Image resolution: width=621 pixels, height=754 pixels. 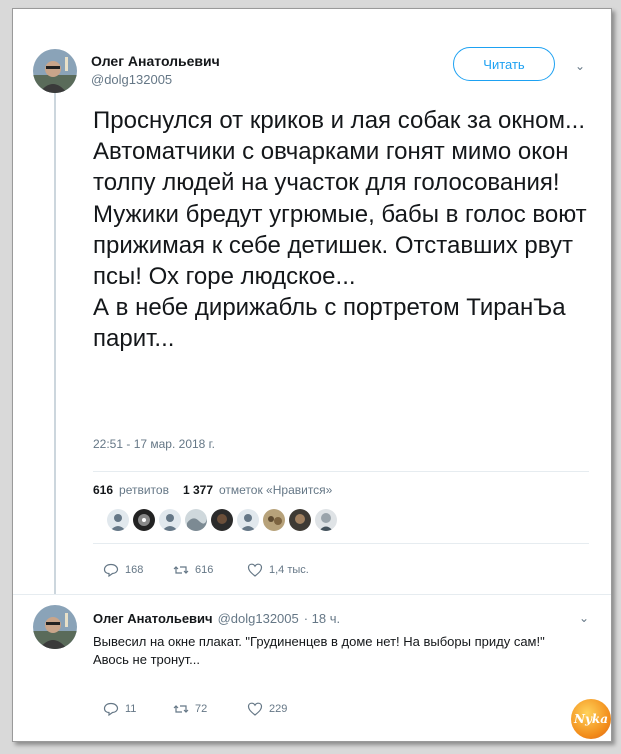 What do you see at coordinates (504, 64) in the screenshot?
I see `follow-button: Читать` at bounding box center [504, 64].